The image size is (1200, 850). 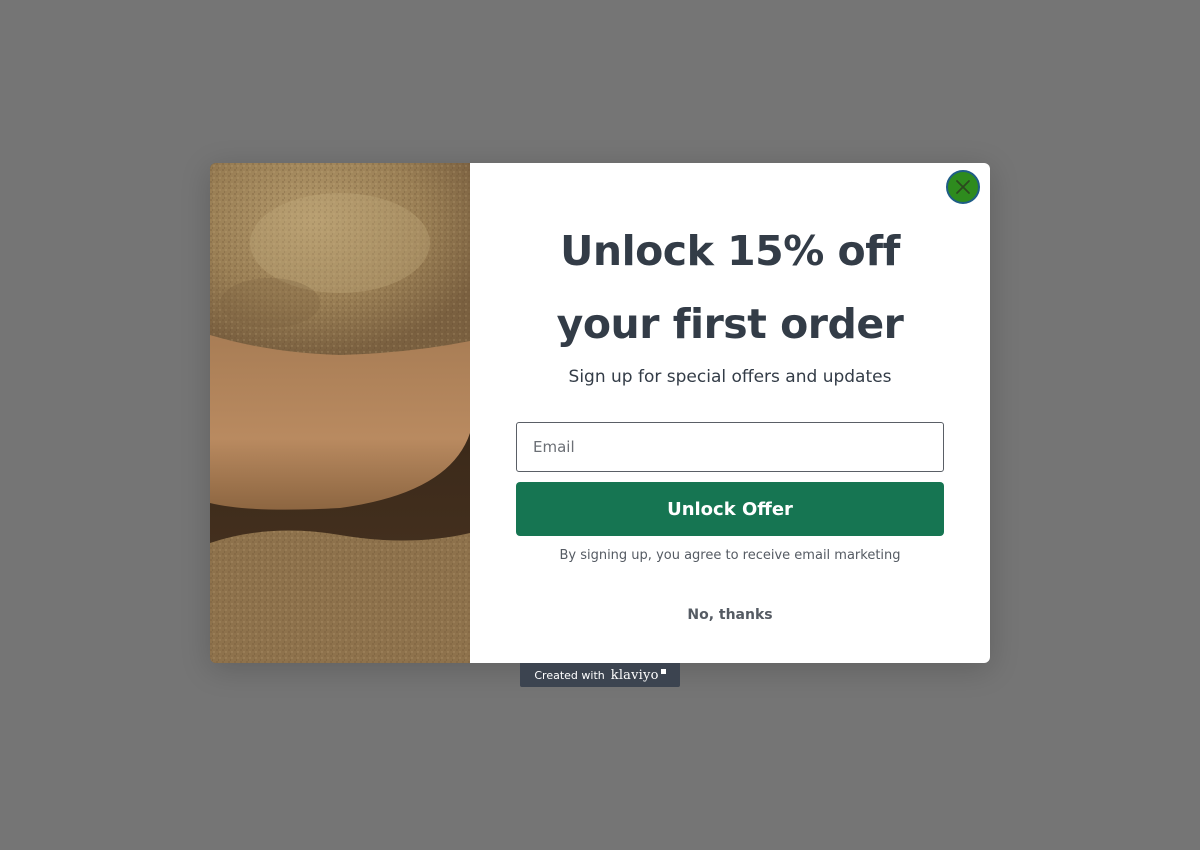 What do you see at coordinates (663, 671) in the screenshot?
I see `klaviyo-flag-icon` at bounding box center [663, 671].